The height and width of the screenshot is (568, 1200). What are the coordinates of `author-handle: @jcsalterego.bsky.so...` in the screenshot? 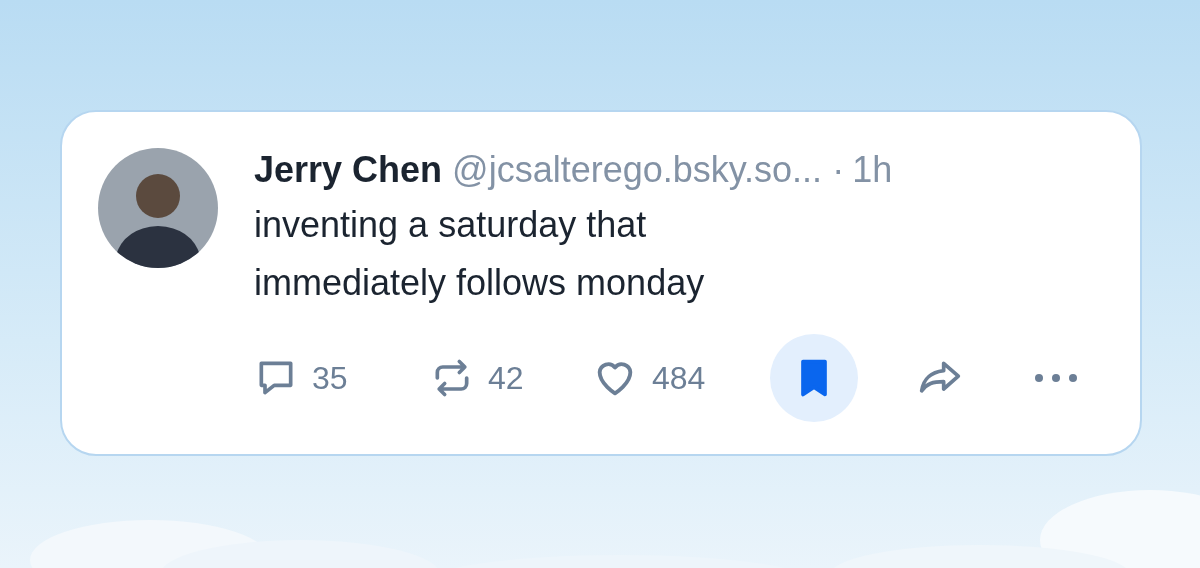 It's located at (637, 170).